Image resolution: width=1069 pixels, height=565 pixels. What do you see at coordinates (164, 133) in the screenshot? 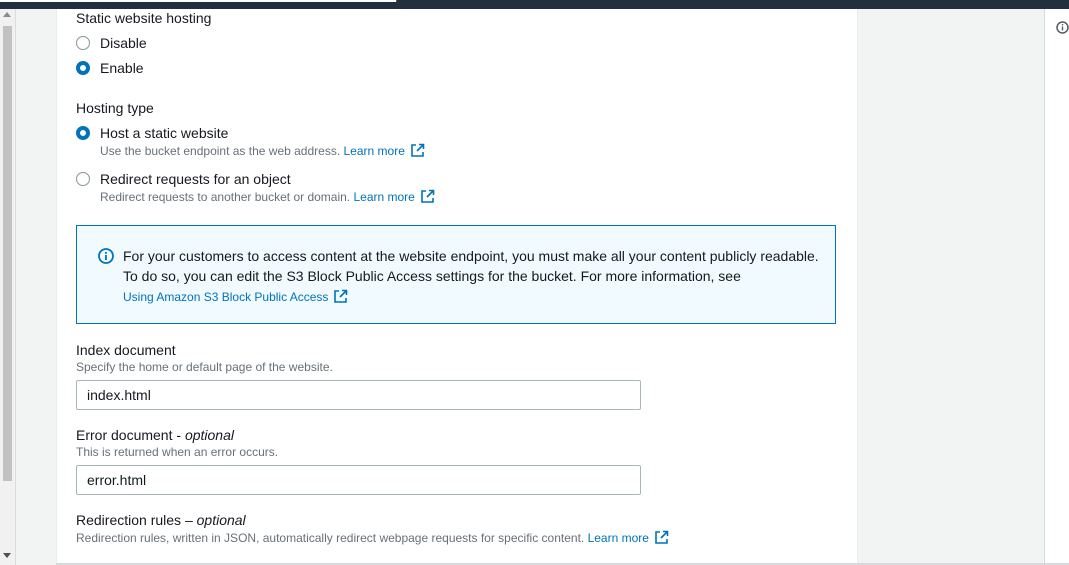
I see `radio-host-static-website-label: Host a static website` at bounding box center [164, 133].